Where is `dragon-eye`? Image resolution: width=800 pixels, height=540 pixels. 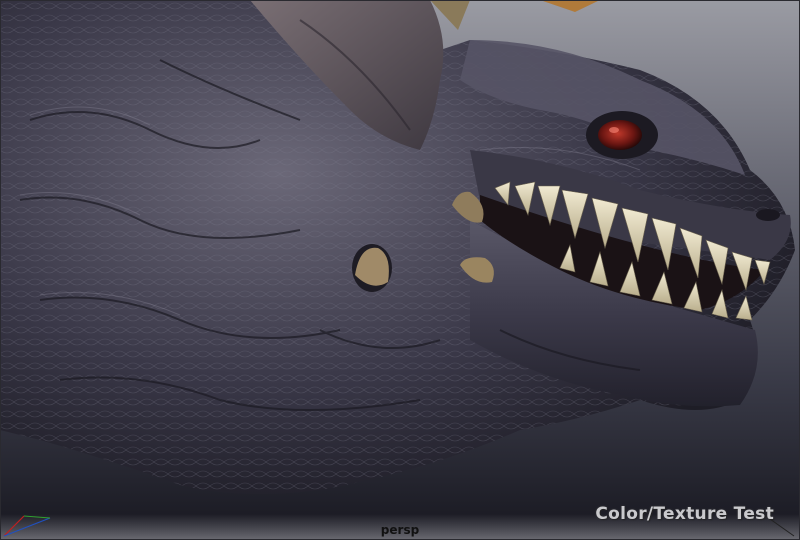
dragon-eye is located at coordinates (620, 135).